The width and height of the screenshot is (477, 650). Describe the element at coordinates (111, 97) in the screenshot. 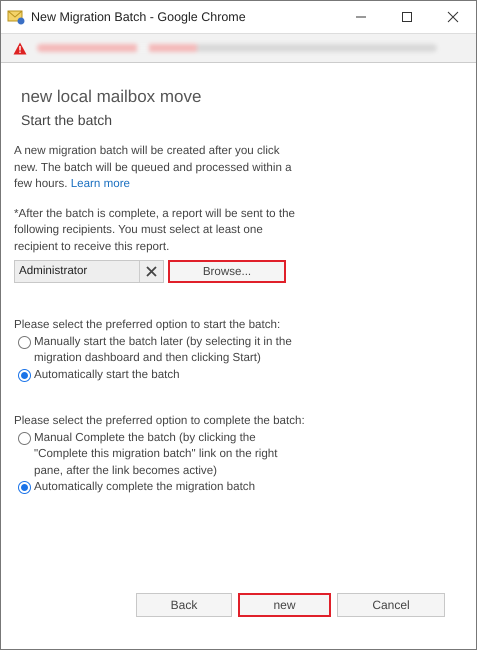

I see `dialog-heading: new local mailbox move` at that location.